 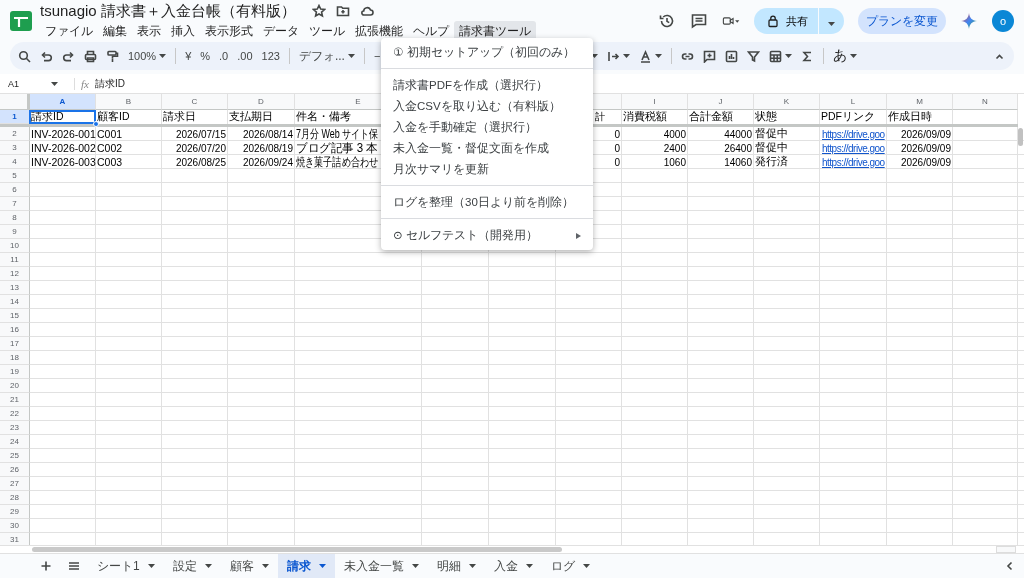 What do you see at coordinates (617, 148) in the screenshot?
I see `table-cell: 0` at bounding box center [617, 148].